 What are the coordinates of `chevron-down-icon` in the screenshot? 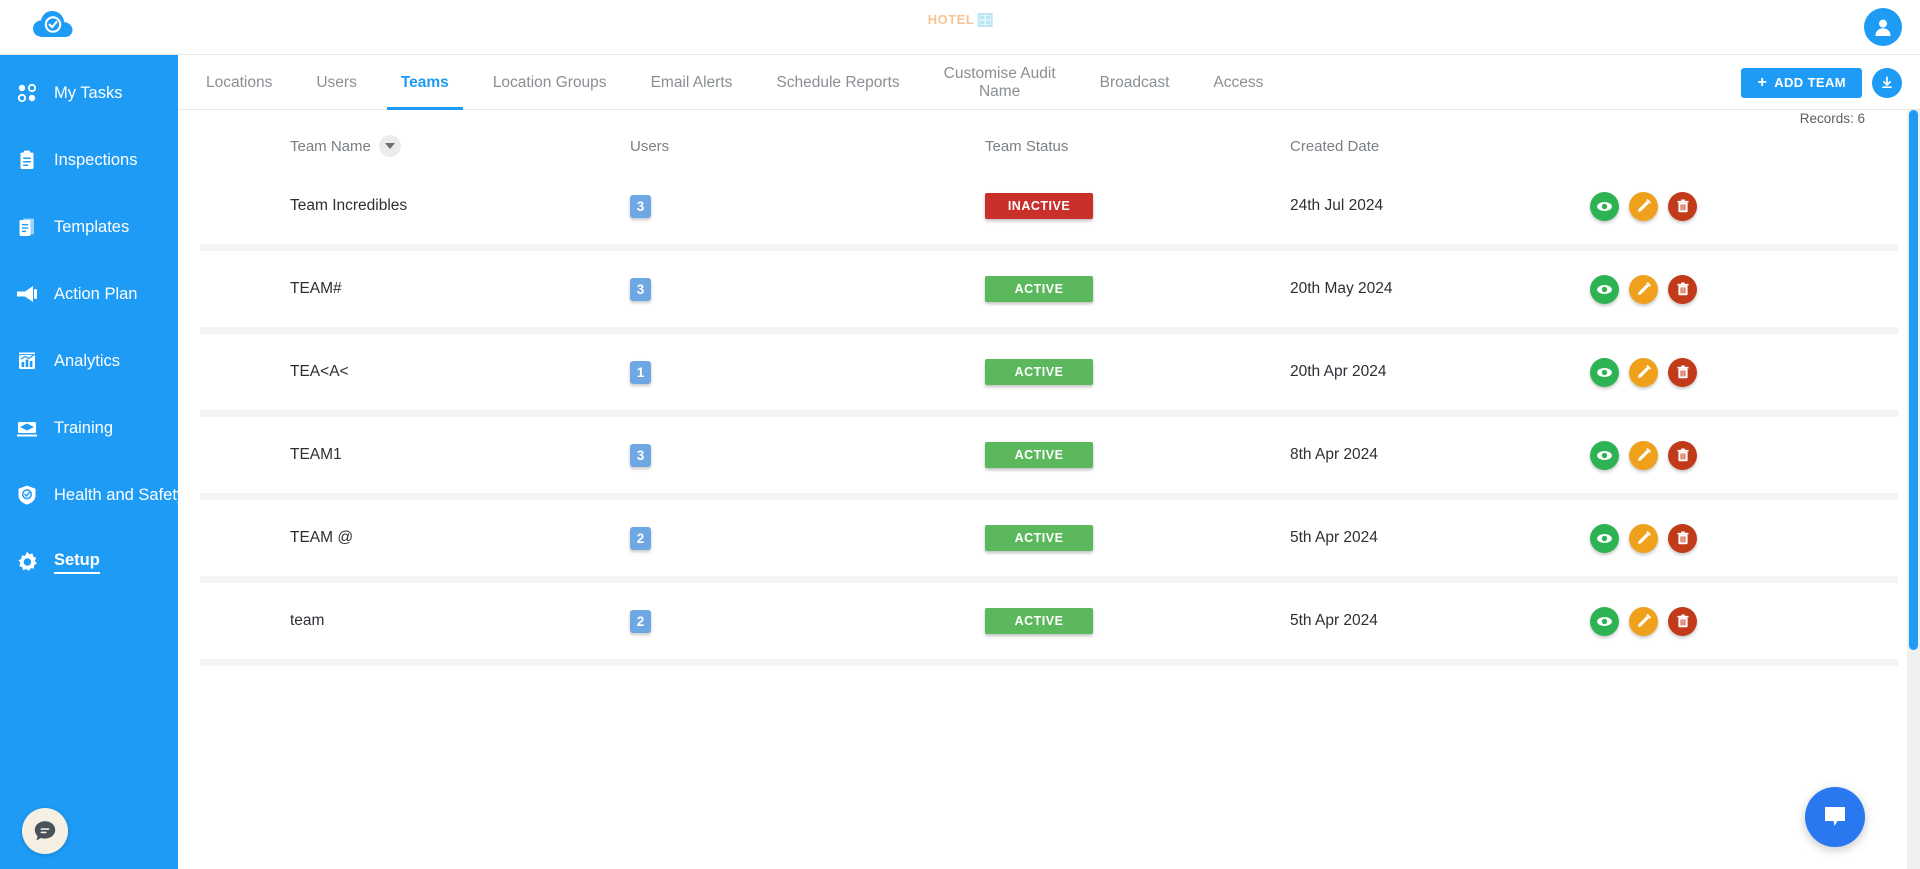 It's located at (389, 146).